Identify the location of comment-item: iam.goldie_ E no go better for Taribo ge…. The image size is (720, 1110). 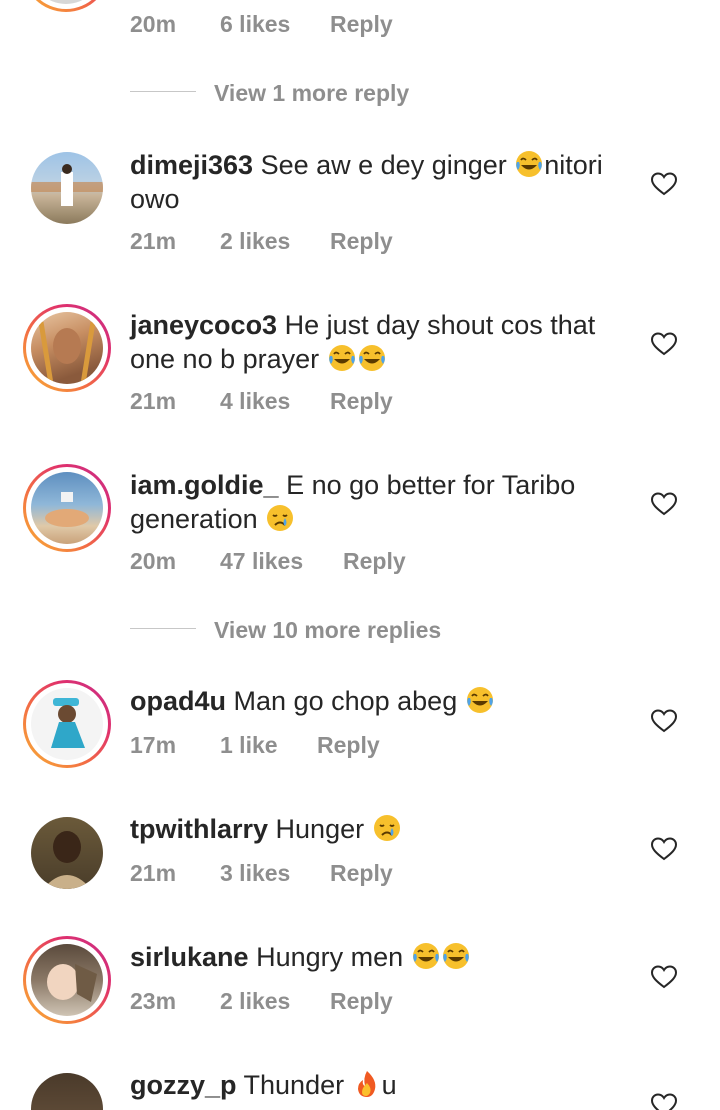
(360, 525).